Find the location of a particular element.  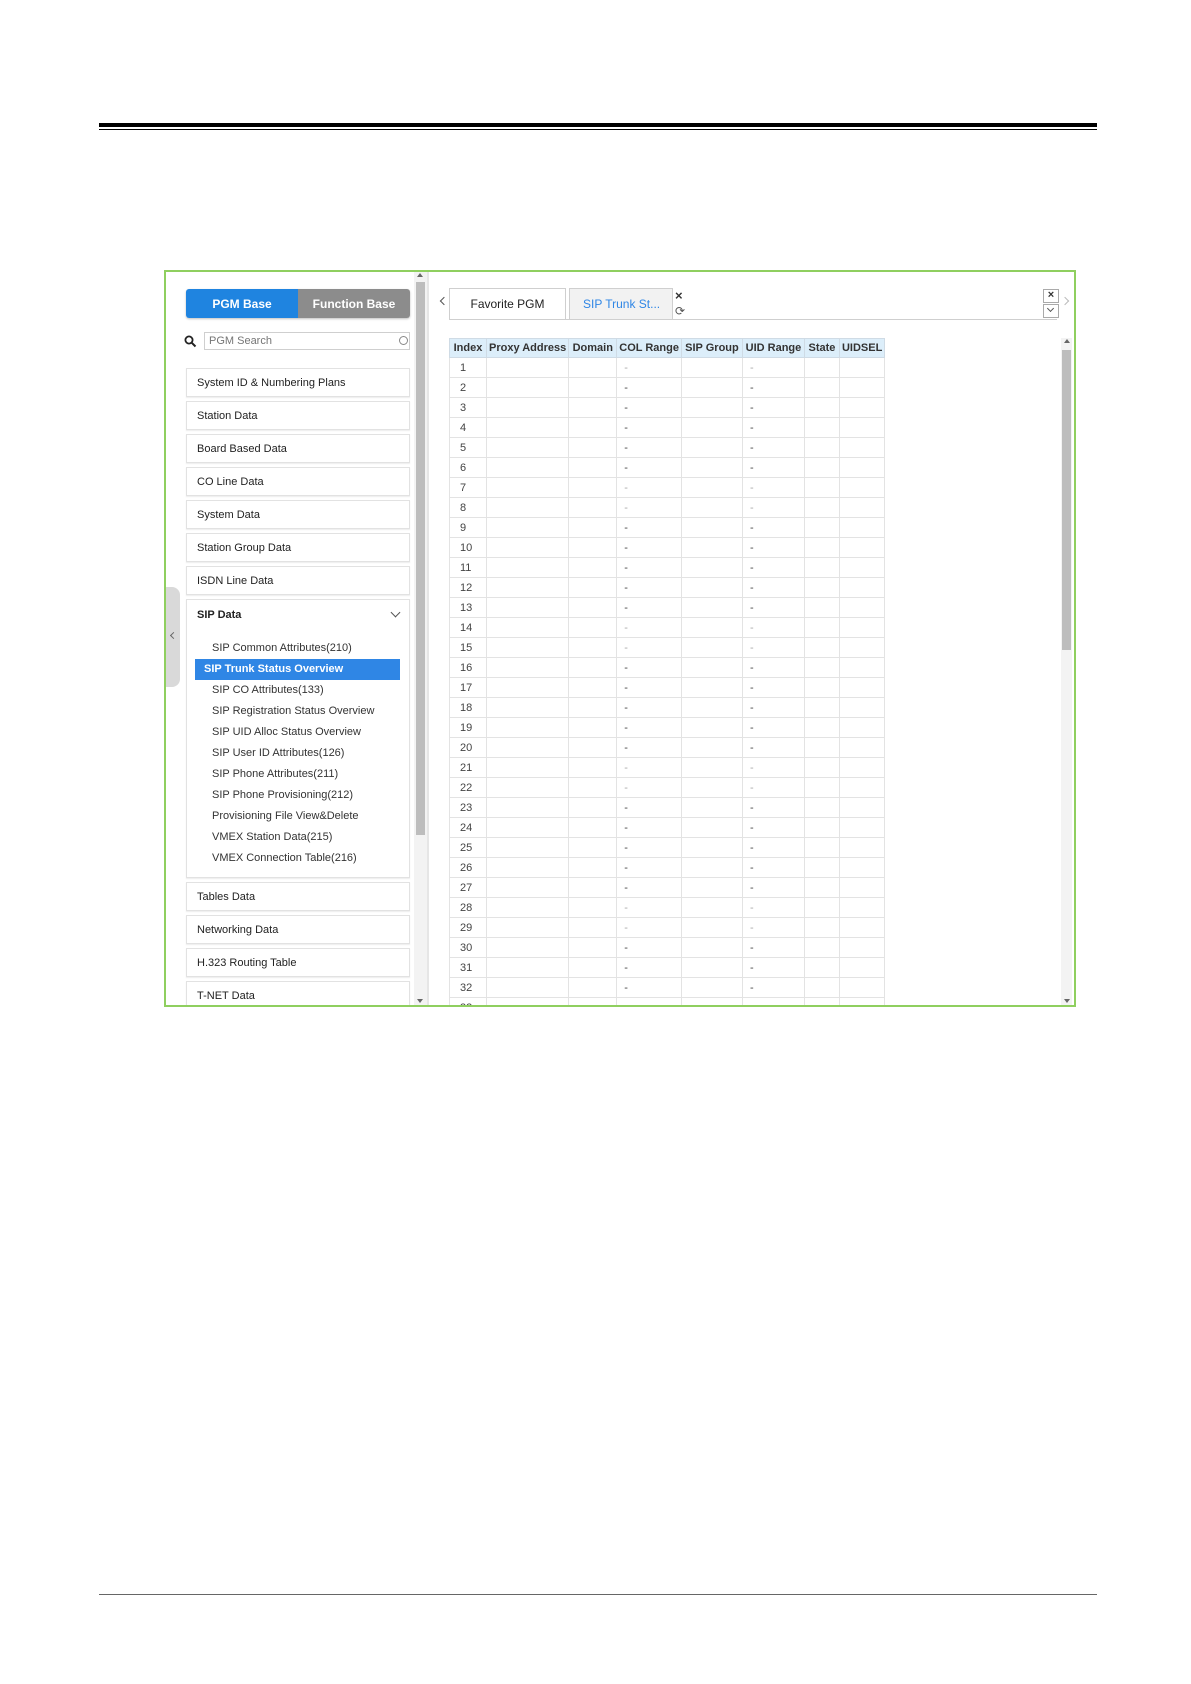

collapse-sidebar-handle is located at coordinates (173, 637).